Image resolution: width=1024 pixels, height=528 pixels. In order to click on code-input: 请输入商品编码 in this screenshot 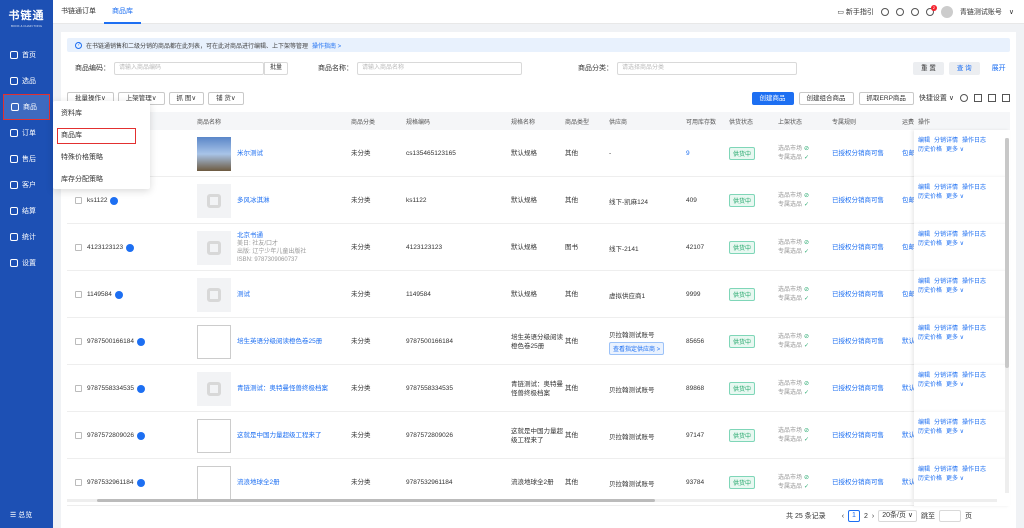, I will do `click(189, 68)`.